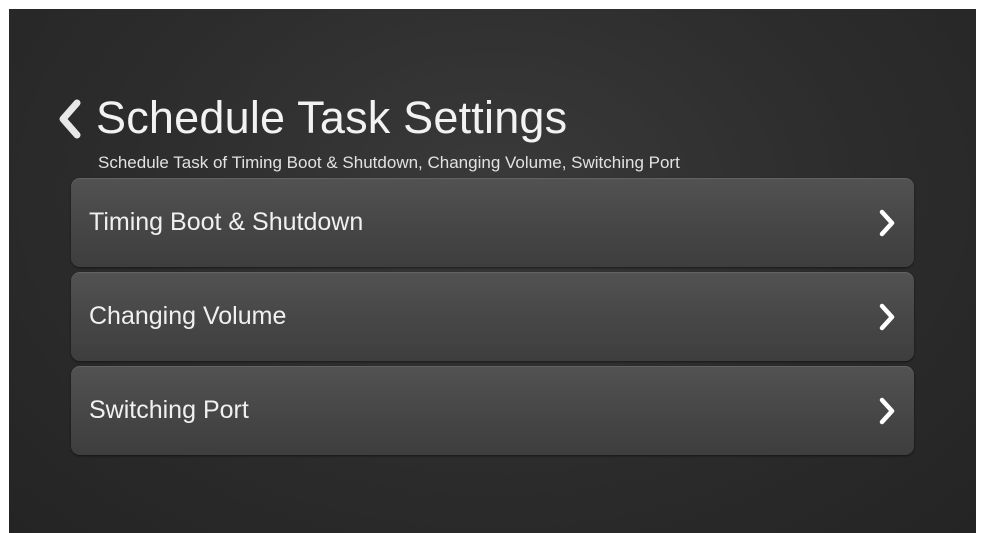 Image resolution: width=985 pixels, height=533 pixels. I want to click on menu-item-label: Timing Boot & Shutdown, so click(226, 222).